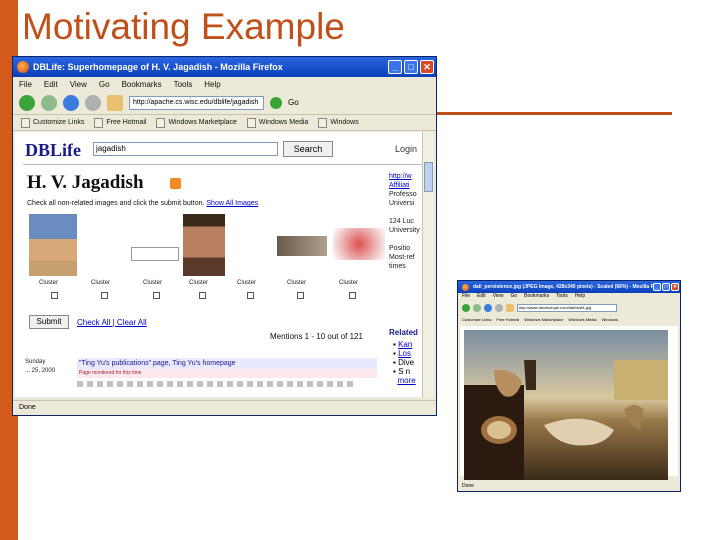 The width and height of the screenshot is (720, 540). What do you see at coordinates (132, 322) in the screenshot?
I see `clear-all-link: Clear All` at bounding box center [132, 322].